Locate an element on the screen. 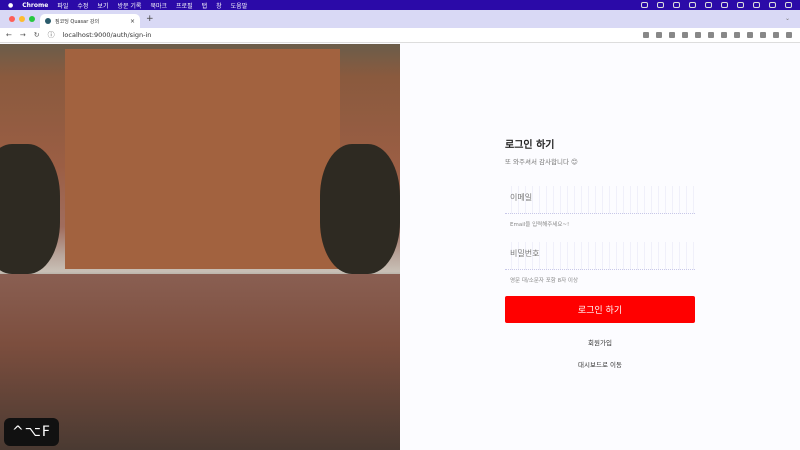 The width and height of the screenshot is (800, 450). status-icons is located at coordinates (720, 5).